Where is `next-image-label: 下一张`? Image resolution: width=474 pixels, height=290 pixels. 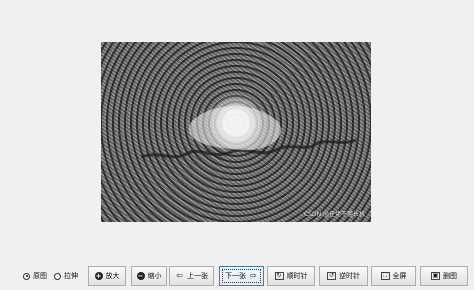 next-image-label: 下一张 is located at coordinates (235, 276).